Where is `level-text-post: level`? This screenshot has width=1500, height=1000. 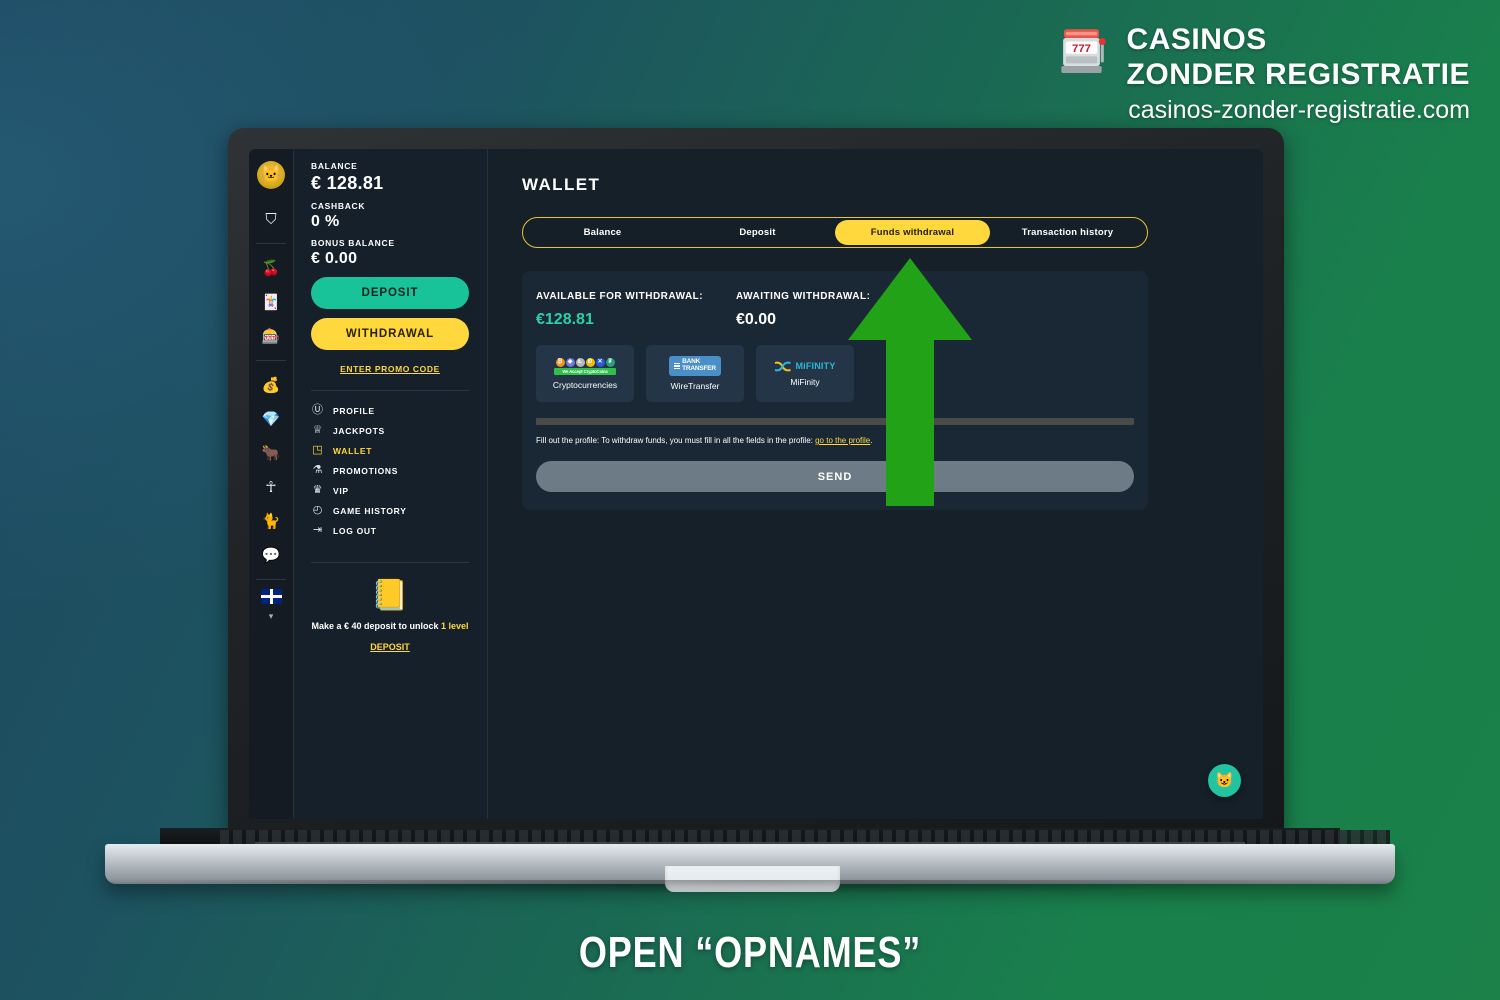 level-text-post: level is located at coordinates (457, 626).